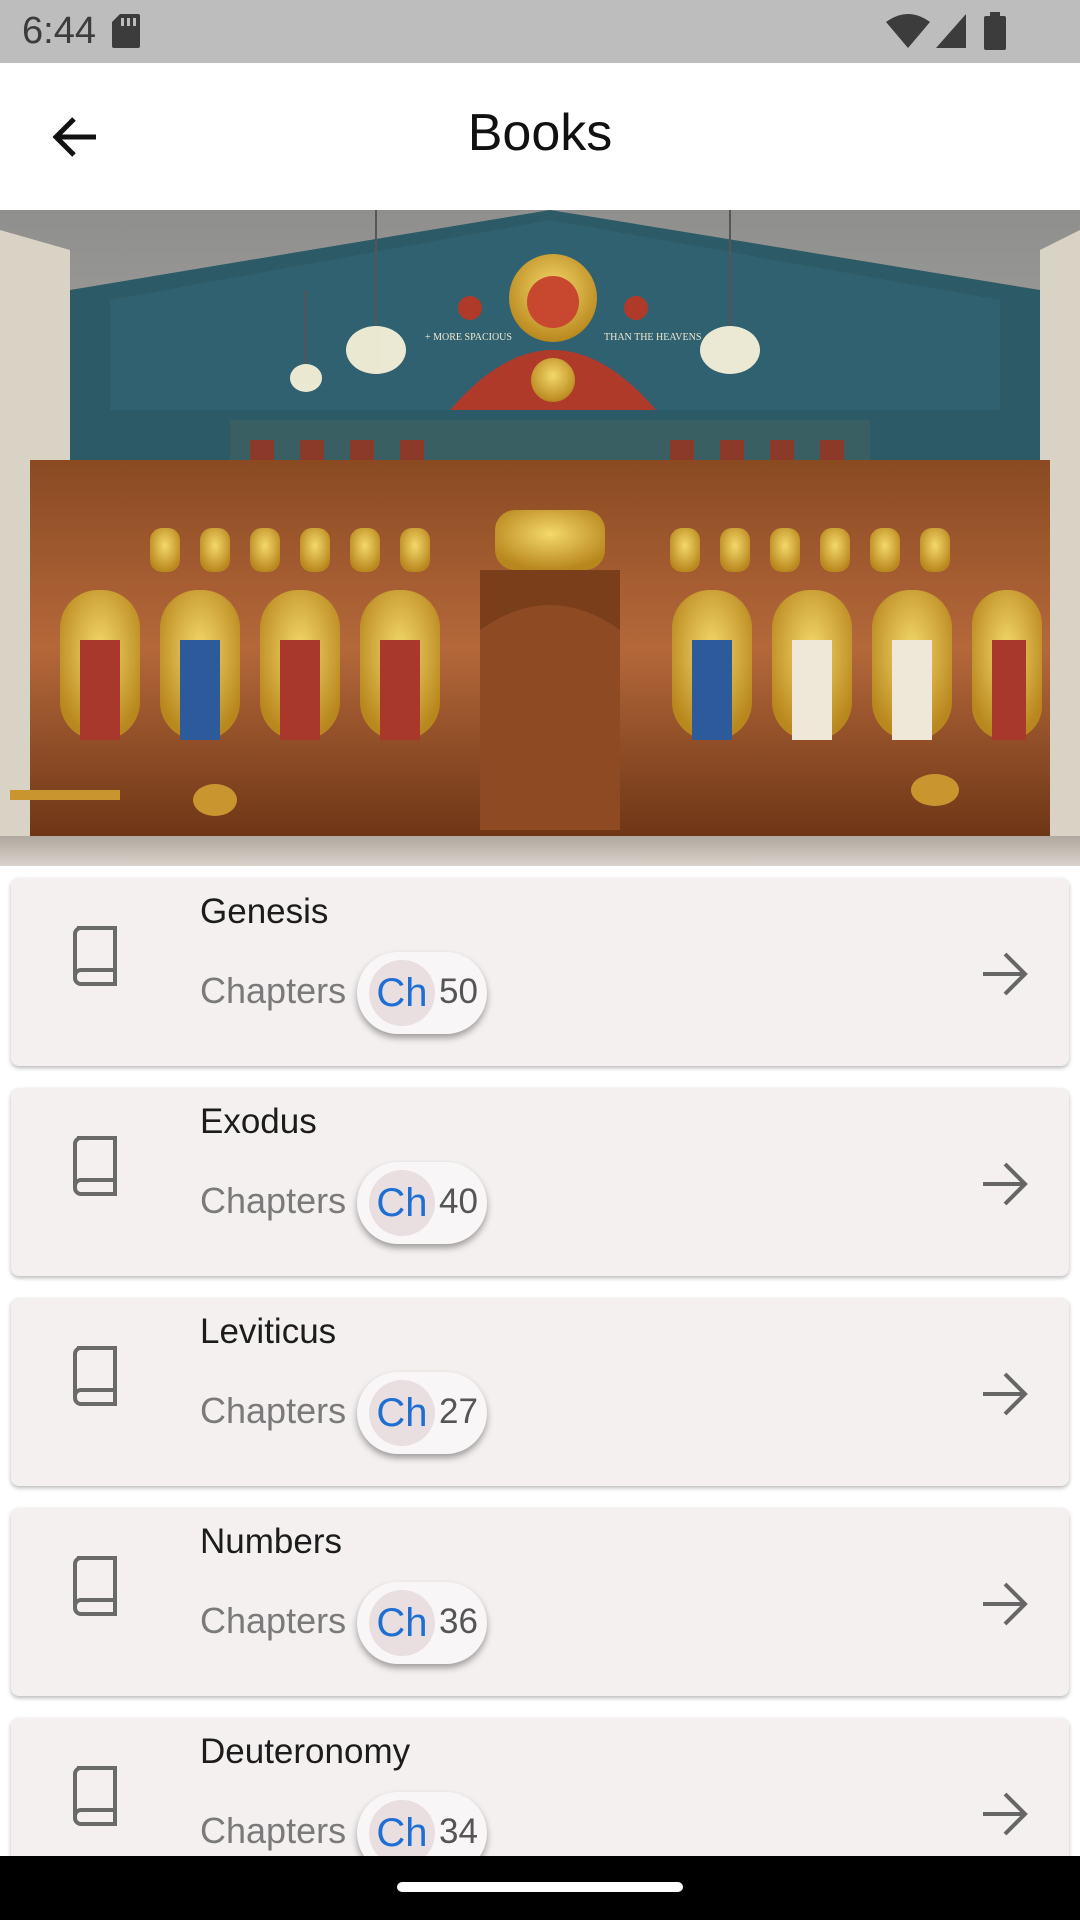 Image resolution: width=1080 pixels, height=1920 pixels. Describe the element at coordinates (540, 31) in the screenshot. I see `status-bar: 6:44` at that location.